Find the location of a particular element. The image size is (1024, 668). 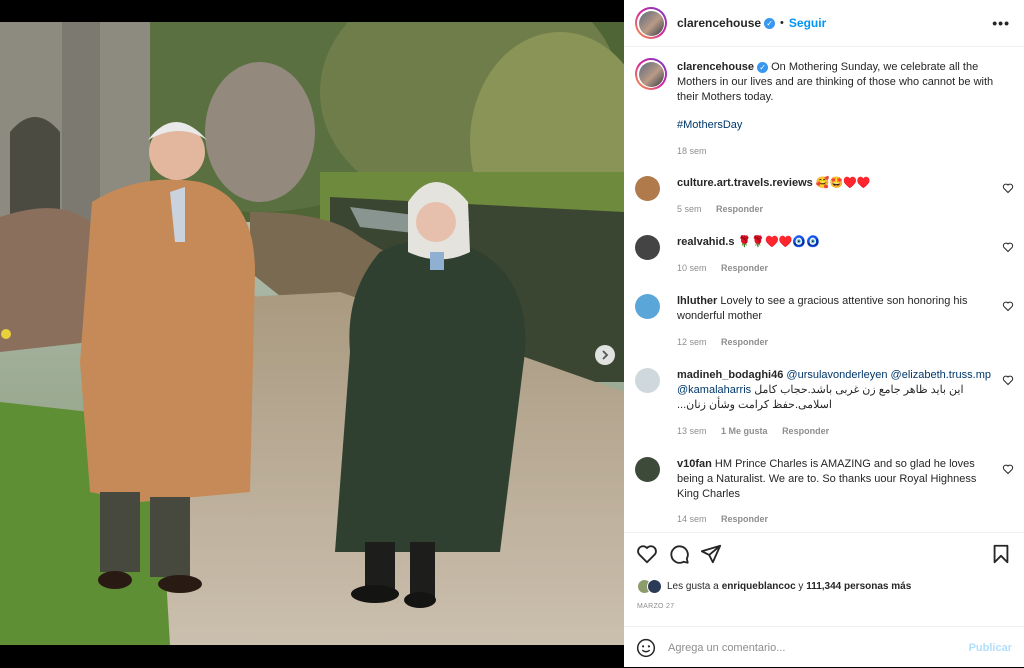

more-icon: ••• is located at coordinates (1001, 23).